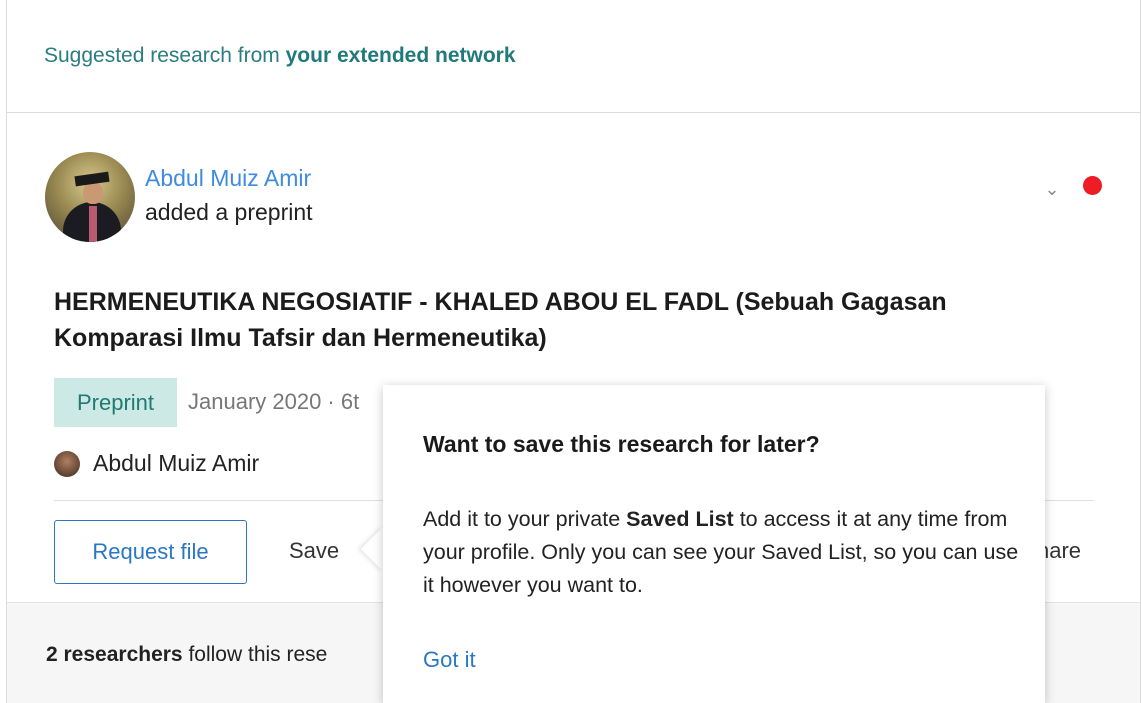  What do you see at coordinates (314, 551) in the screenshot?
I see `save-button: Save` at bounding box center [314, 551].